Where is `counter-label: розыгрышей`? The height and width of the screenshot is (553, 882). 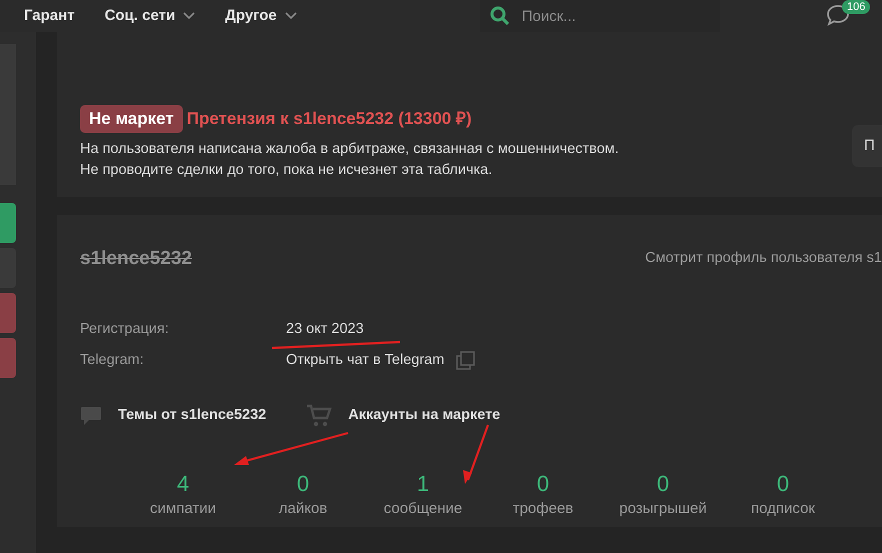 counter-label: розыгрышей is located at coordinates (663, 509).